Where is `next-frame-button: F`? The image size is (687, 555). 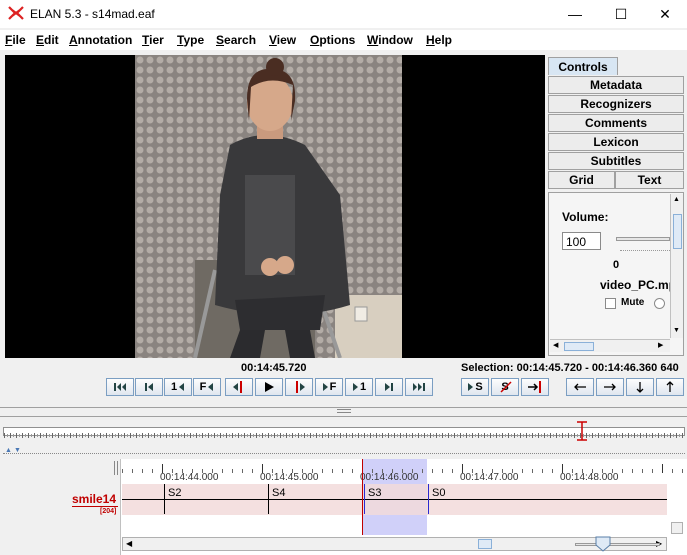
next-frame-button: F is located at coordinates (329, 387).